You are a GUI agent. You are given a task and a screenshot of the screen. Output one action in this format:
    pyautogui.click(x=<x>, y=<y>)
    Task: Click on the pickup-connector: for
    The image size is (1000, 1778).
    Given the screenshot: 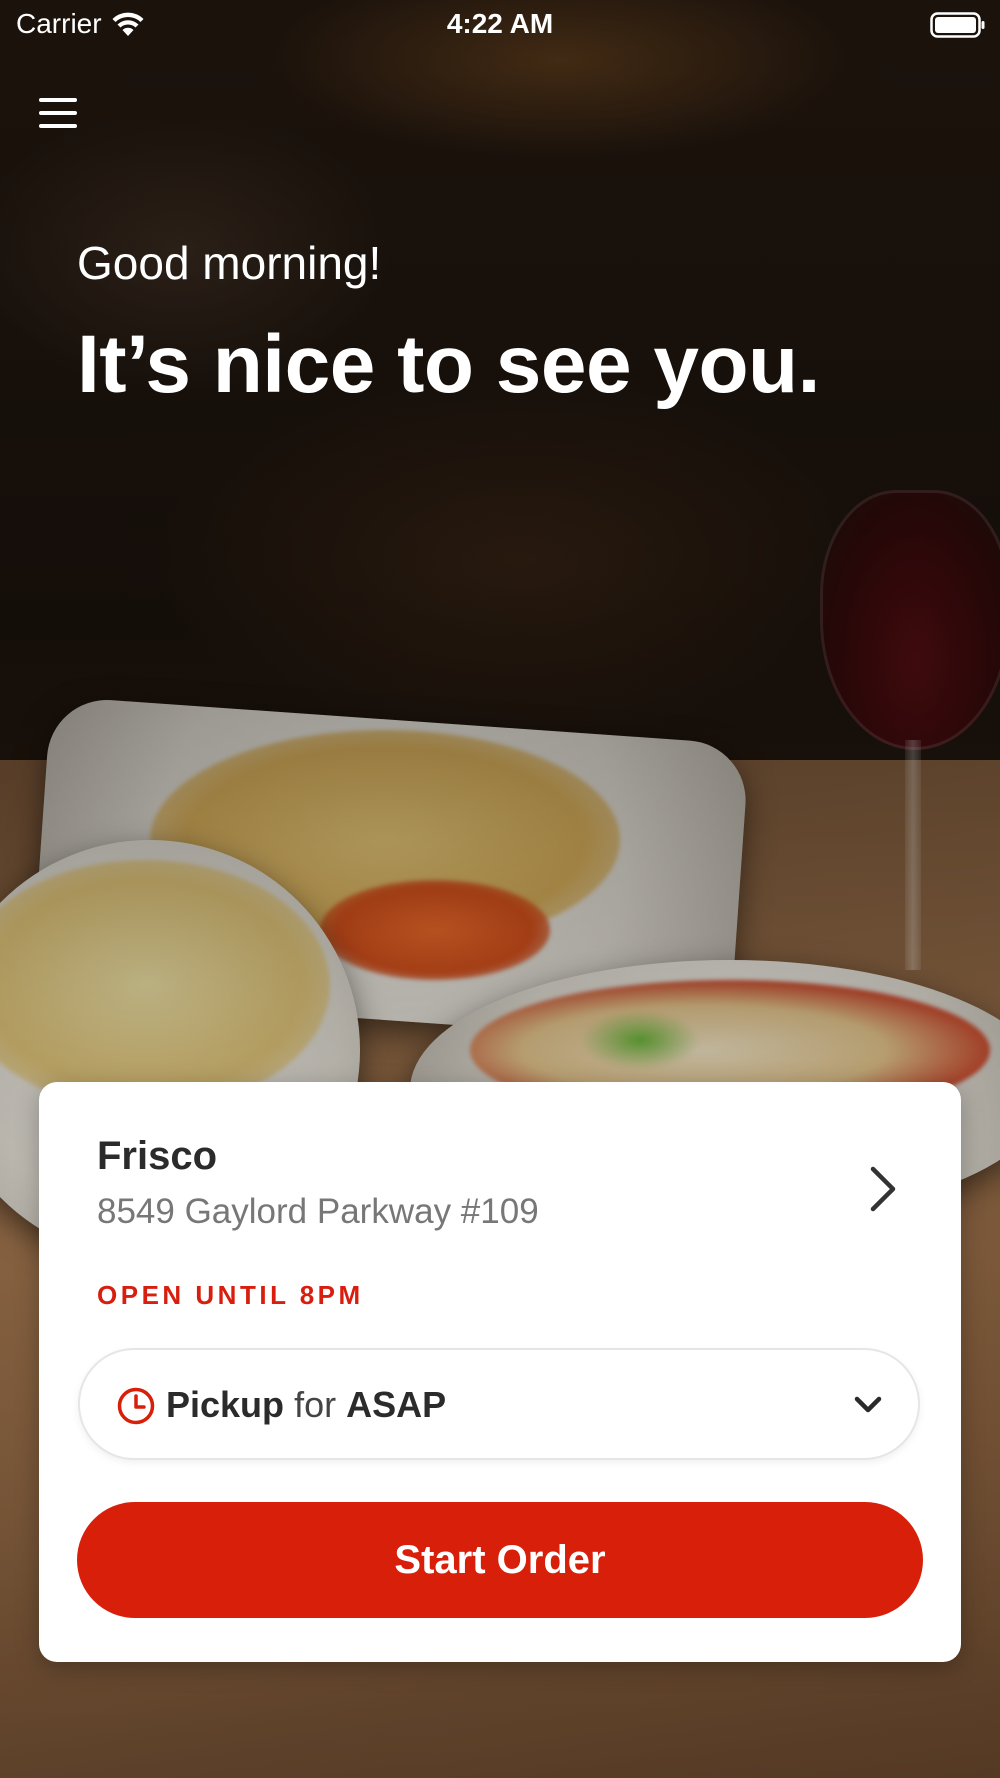 What is the action you would take?
    pyautogui.click(x=315, y=1404)
    